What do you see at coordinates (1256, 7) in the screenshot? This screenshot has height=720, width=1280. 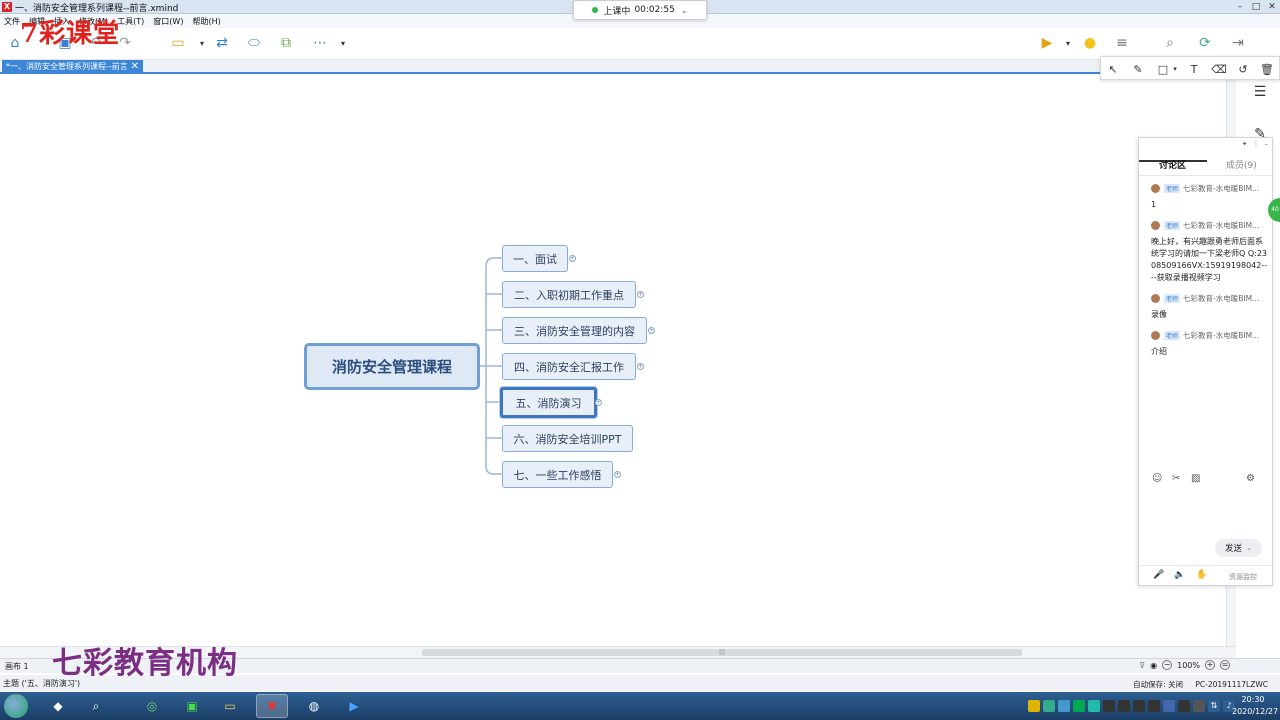 I see `maximize-button: □` at bounding box center [1256, 7].